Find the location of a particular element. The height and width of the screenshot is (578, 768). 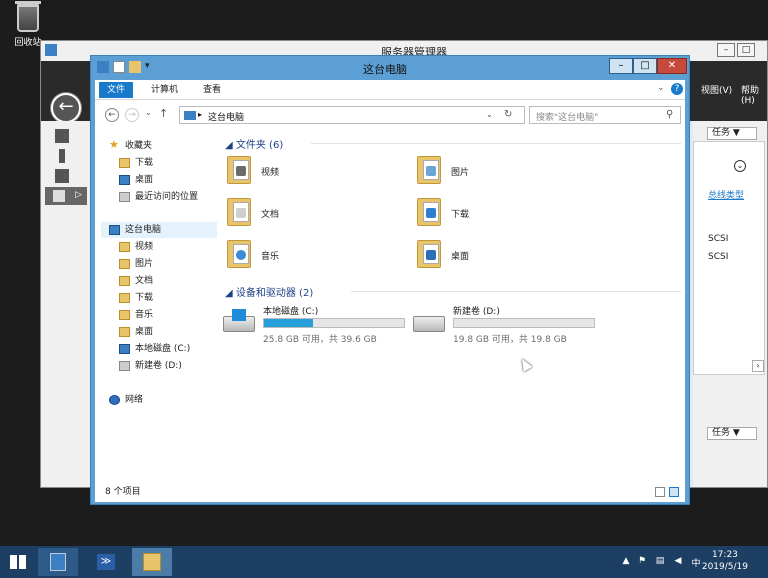

nav-network: 网络 is located at coordinates (126, 400).